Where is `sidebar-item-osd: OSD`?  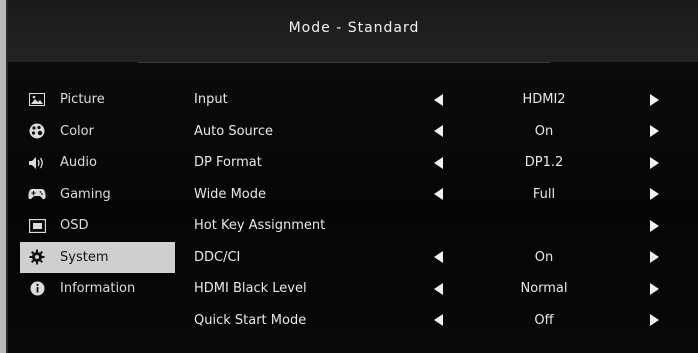 sidebar-item-osd: OSD is located at coordinates (97, 226).